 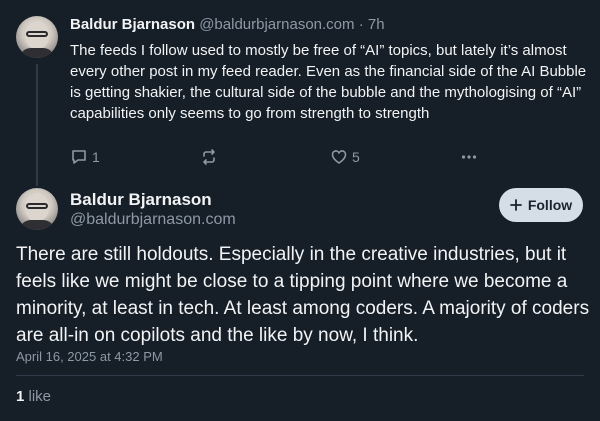 I want to click on likes-label: like, so click(x=40, y=396).